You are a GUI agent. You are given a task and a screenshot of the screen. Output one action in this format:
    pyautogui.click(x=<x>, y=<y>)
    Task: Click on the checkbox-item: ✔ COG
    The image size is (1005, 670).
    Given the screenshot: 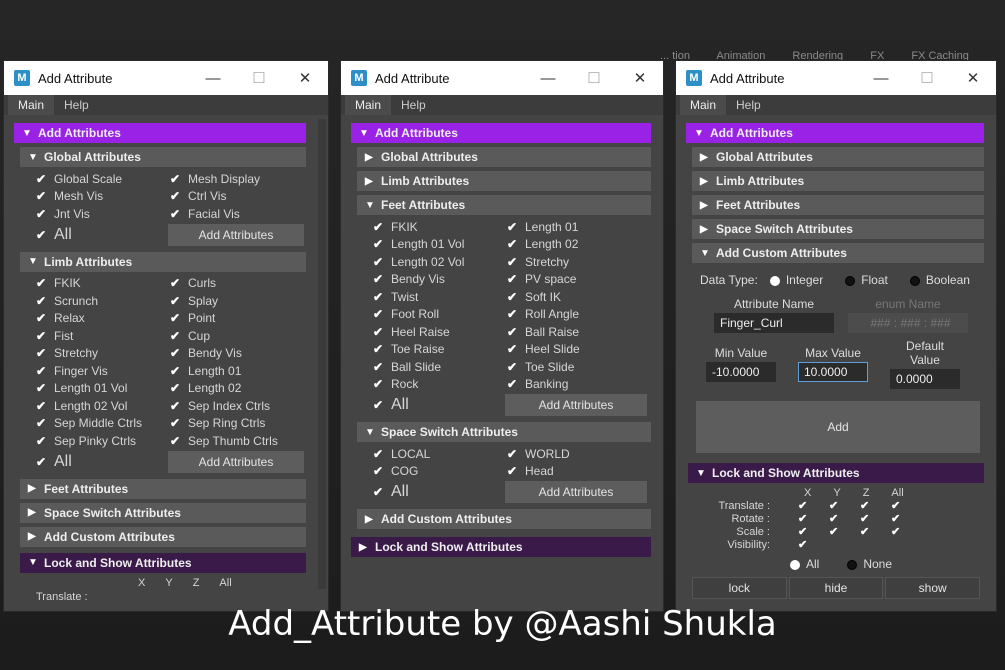 What is the action you would take?
    pyautogui.click(x=440, y=472)
    